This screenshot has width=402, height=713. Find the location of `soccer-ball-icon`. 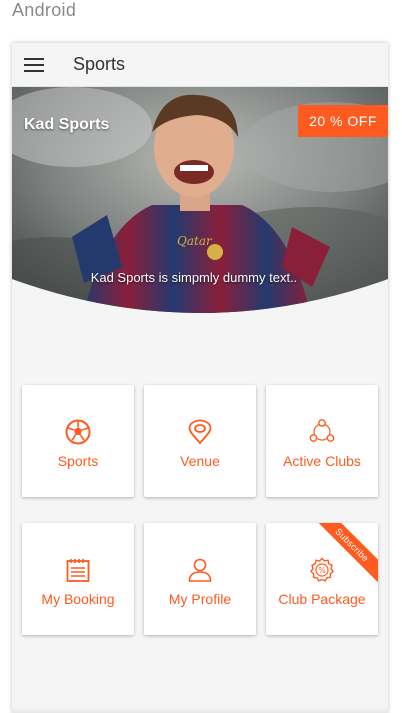

soccer-ball-icon is located at coordinates (78, 432).